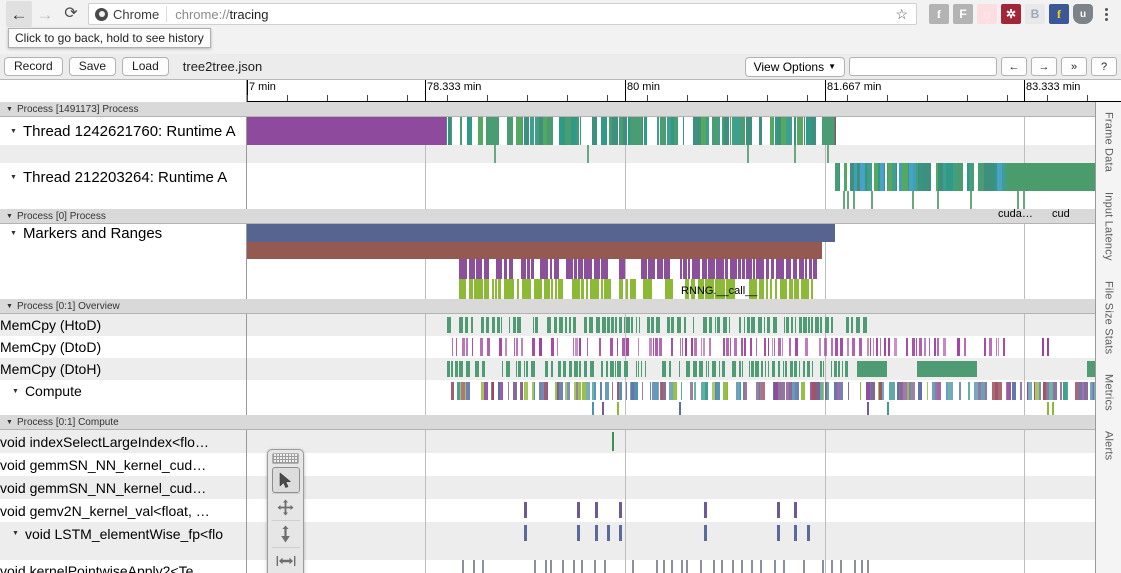  What do you see at coordinates (1059, 14) in the screenshot?
I see `facebook-blue-extension-icon: f` at bounding box center [1059, 14].